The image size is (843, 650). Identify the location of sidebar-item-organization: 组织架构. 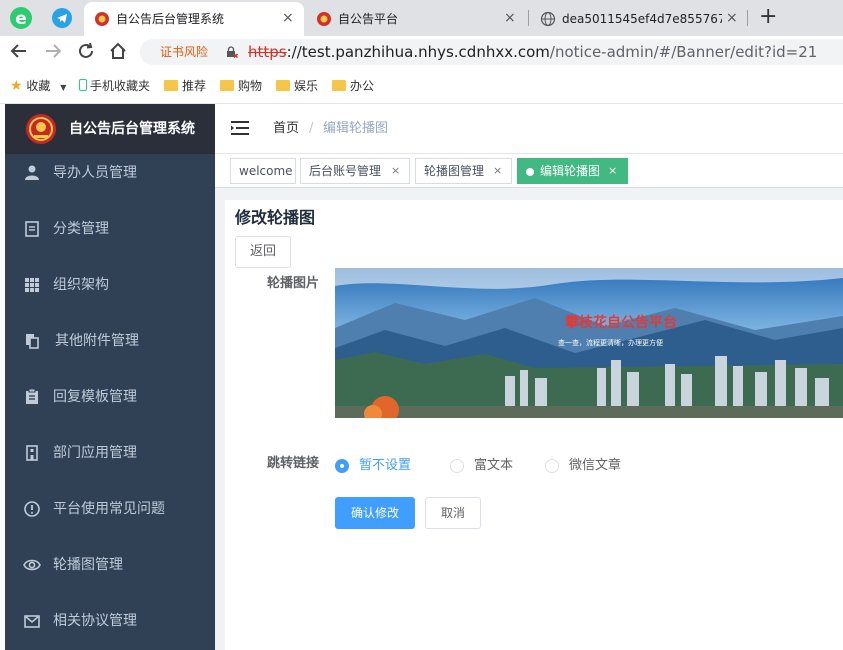
(110, 285).